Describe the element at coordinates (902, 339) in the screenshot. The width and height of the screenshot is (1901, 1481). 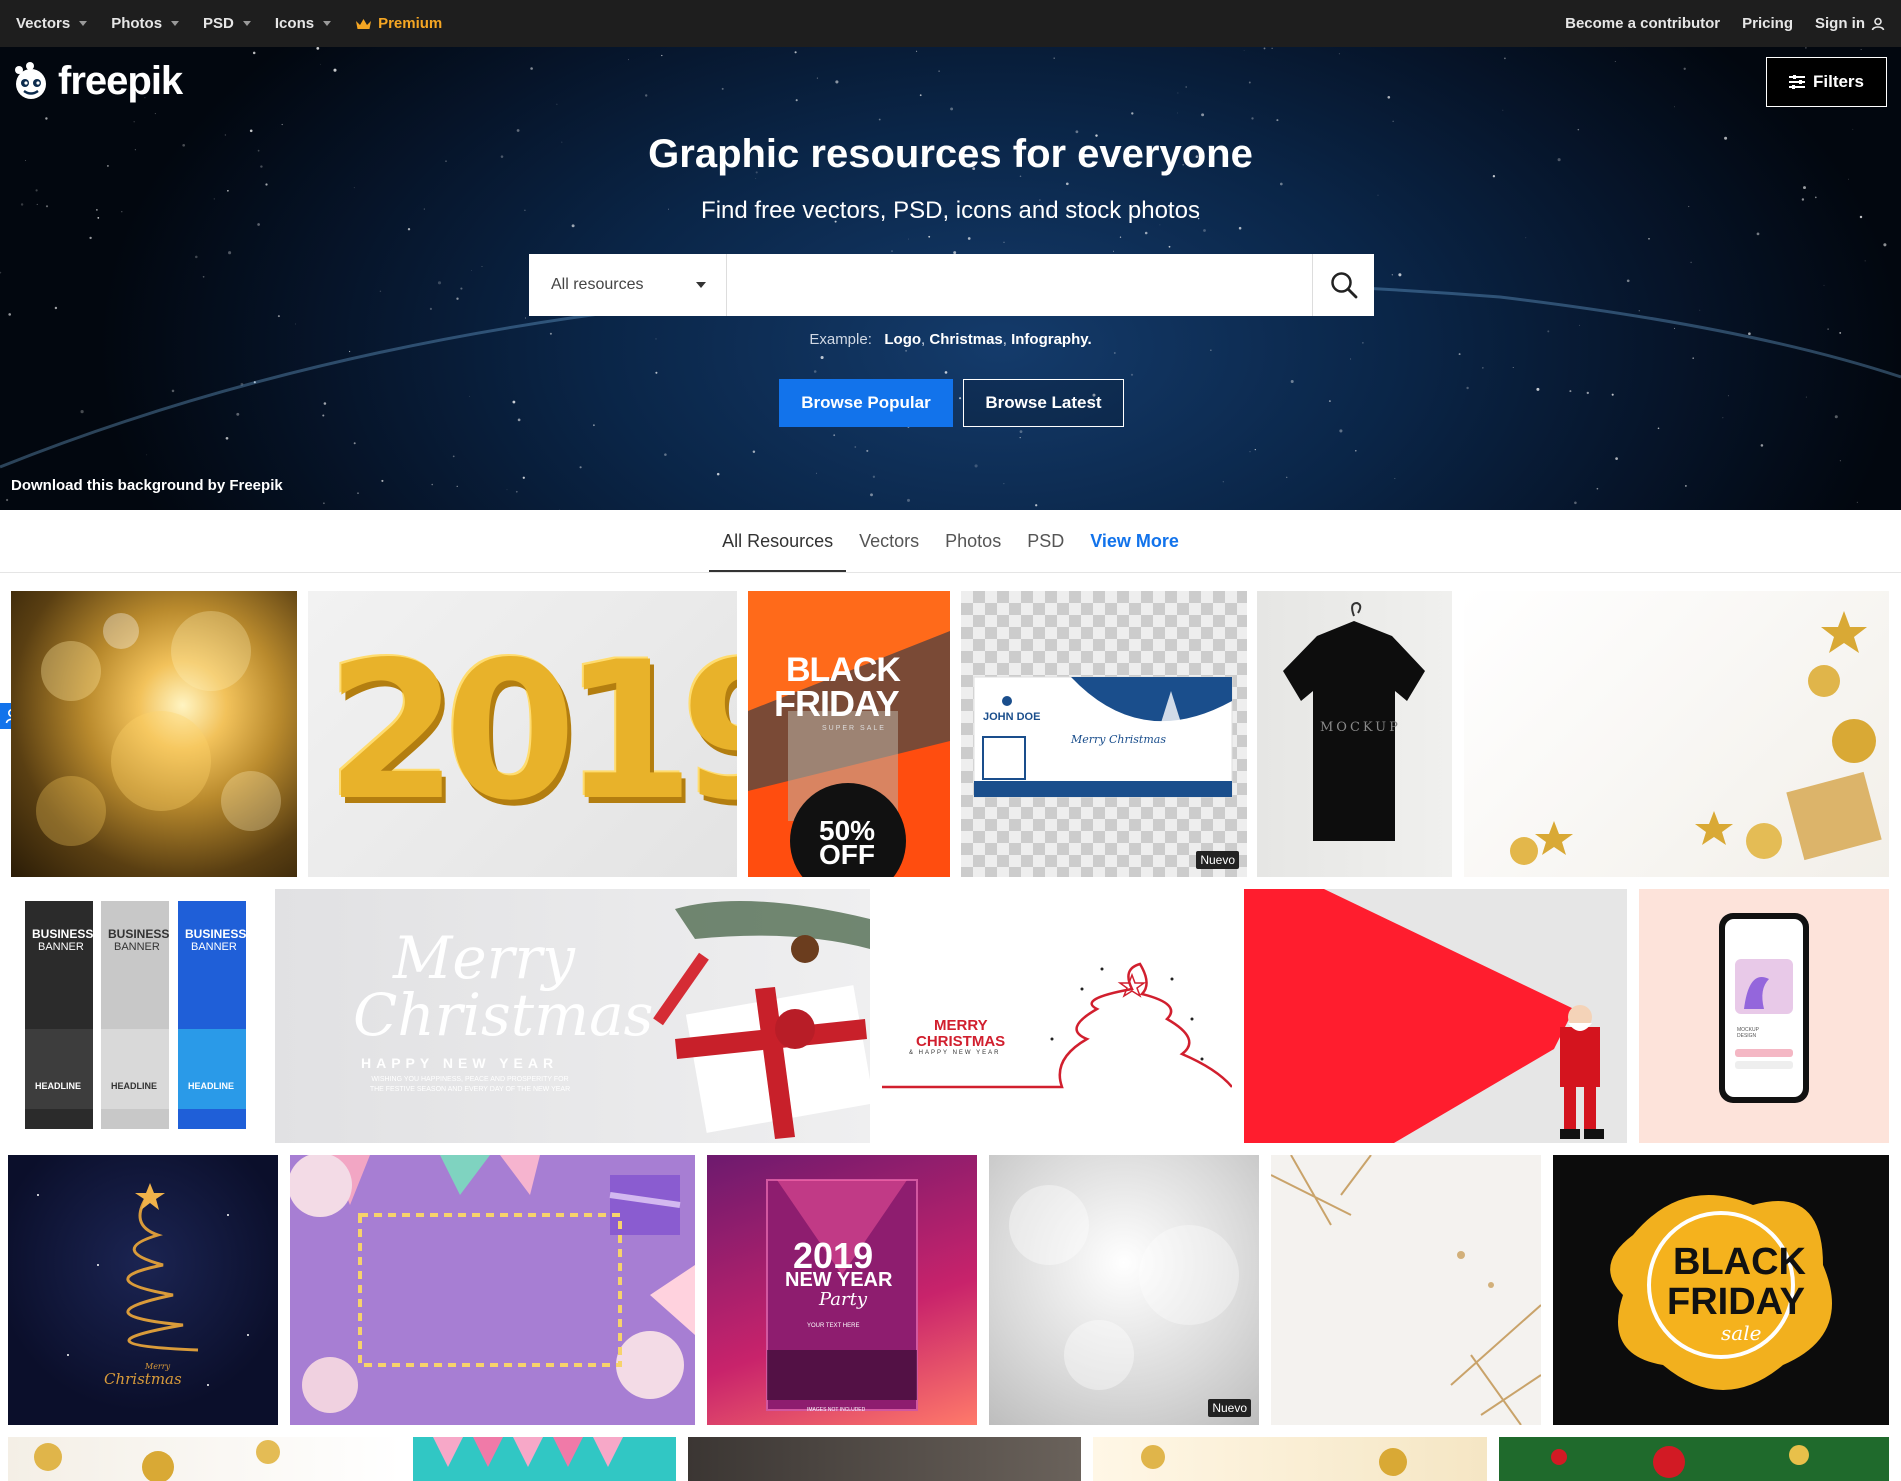
I see `example-logo: Logo` at that location.